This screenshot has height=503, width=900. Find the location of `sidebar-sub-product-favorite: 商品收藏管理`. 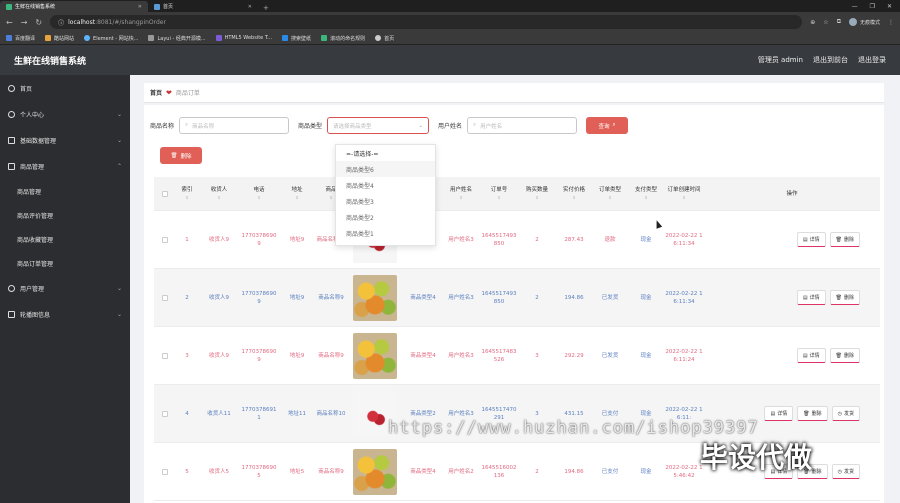

sidebar-sub-product-favorite: 商品收藏管理 is located at coordinates (65, 239).